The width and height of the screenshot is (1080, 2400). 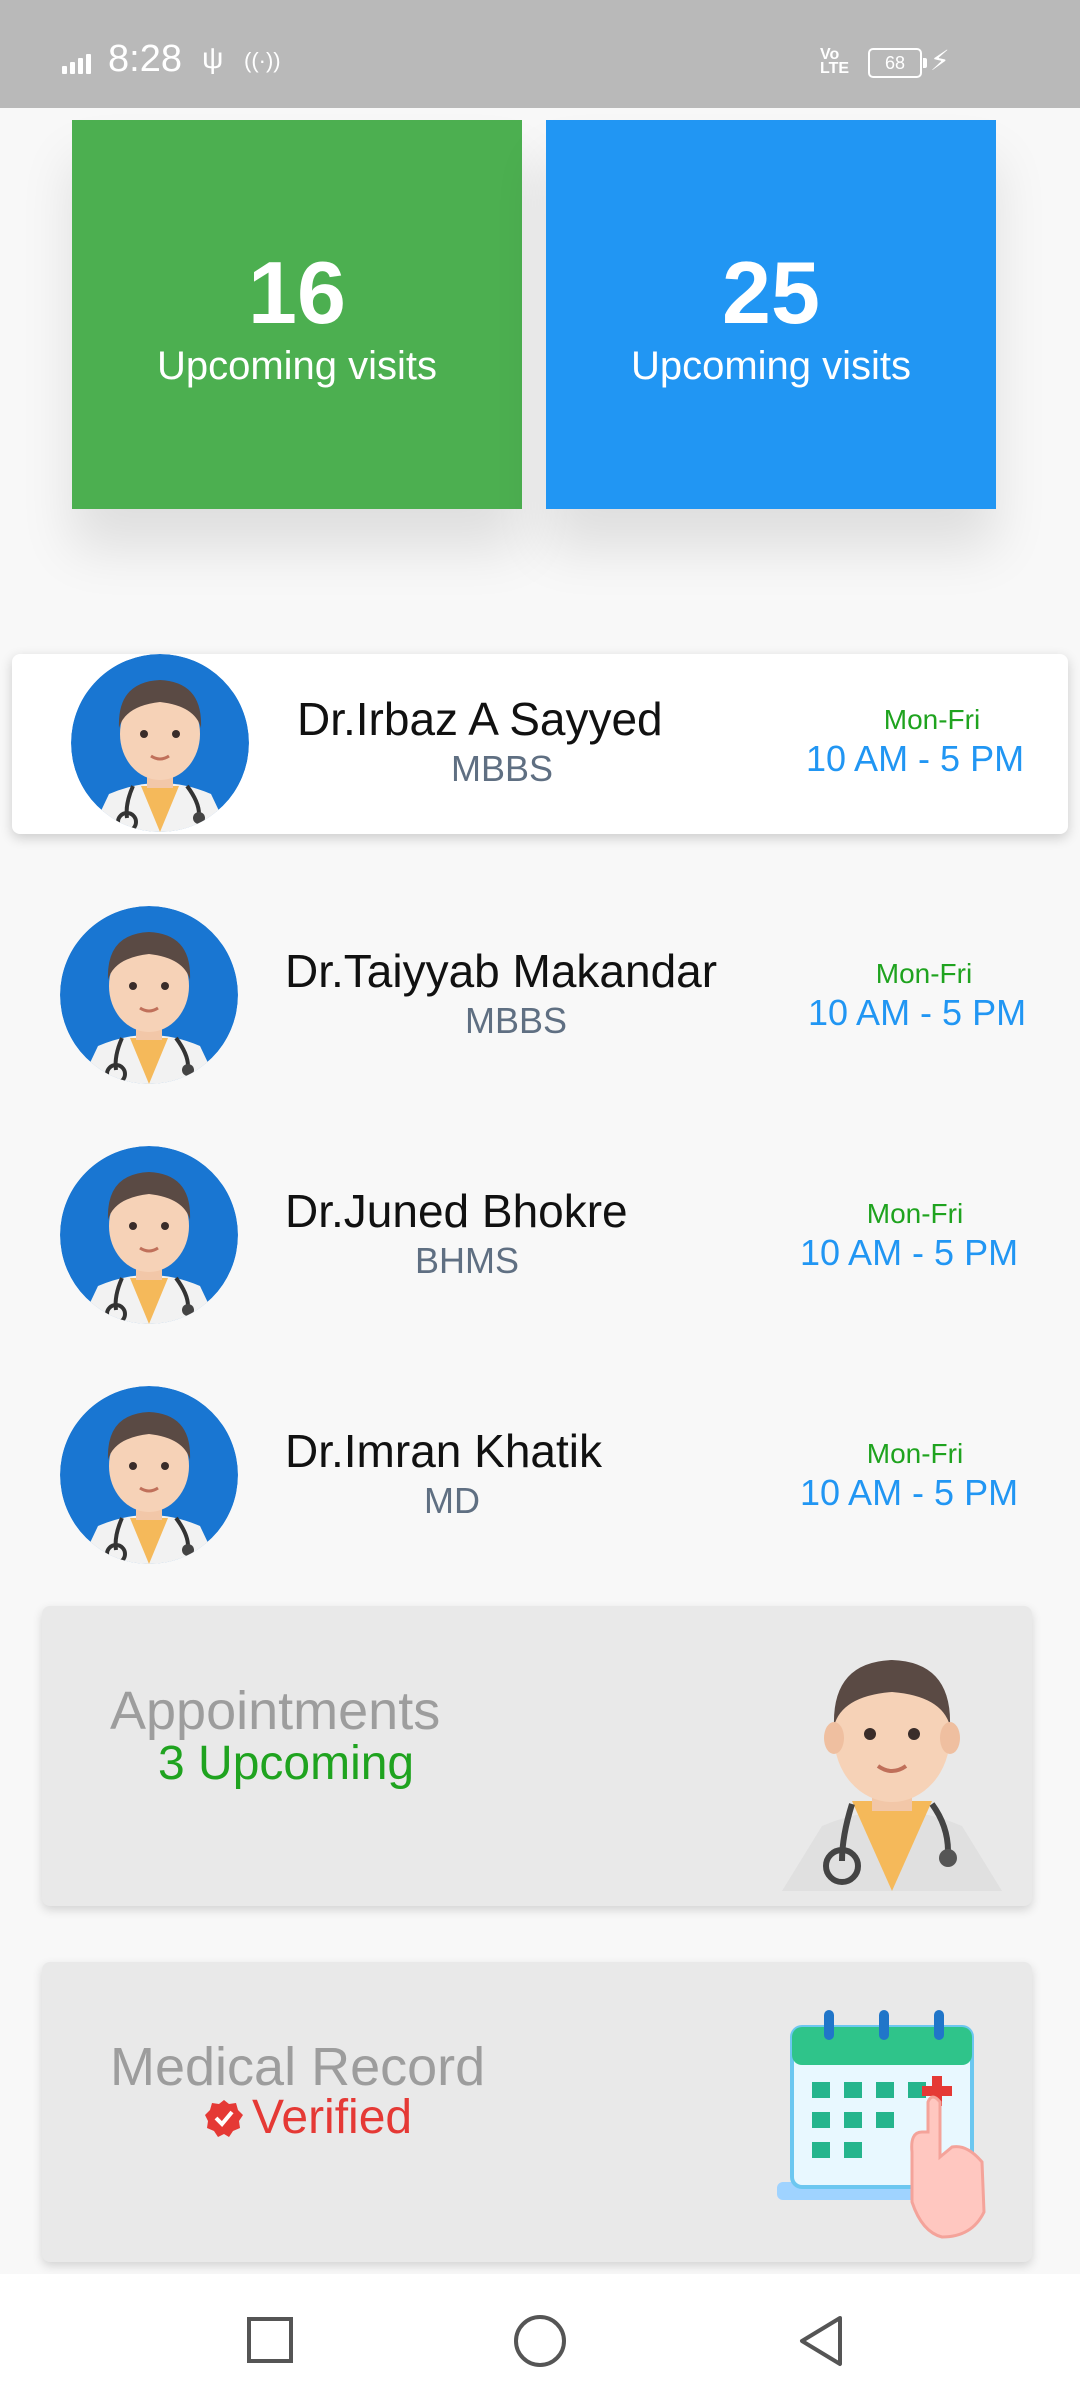 I want to click on doctor-illustration-icon, so click(x=892, y=1761).